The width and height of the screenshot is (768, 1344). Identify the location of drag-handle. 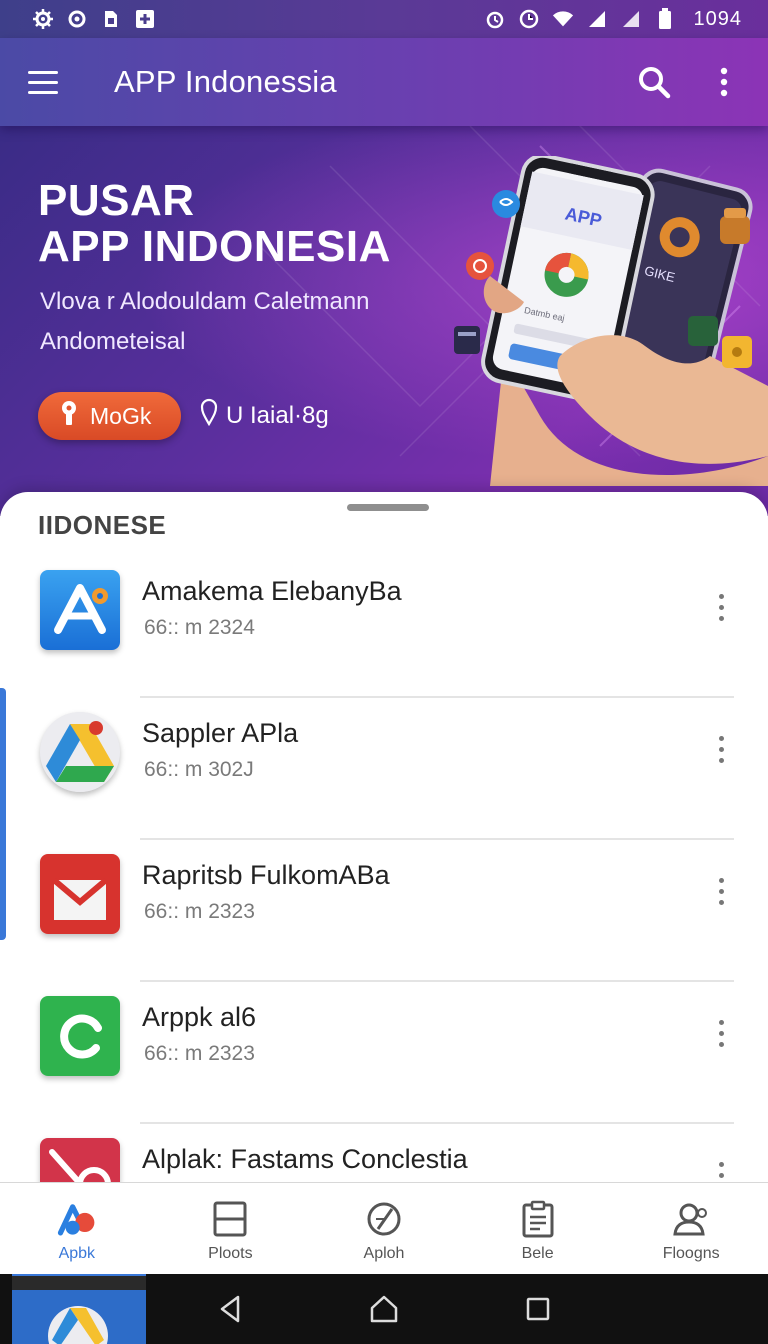
(388, 507).